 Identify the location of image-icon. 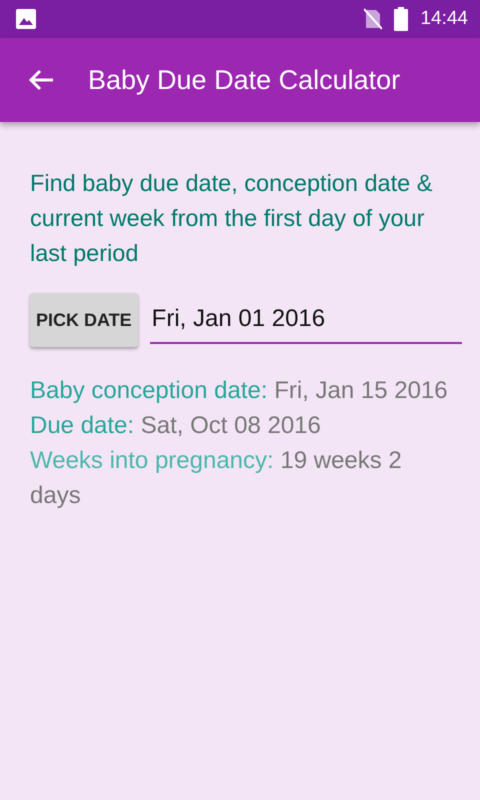
(26, 19).